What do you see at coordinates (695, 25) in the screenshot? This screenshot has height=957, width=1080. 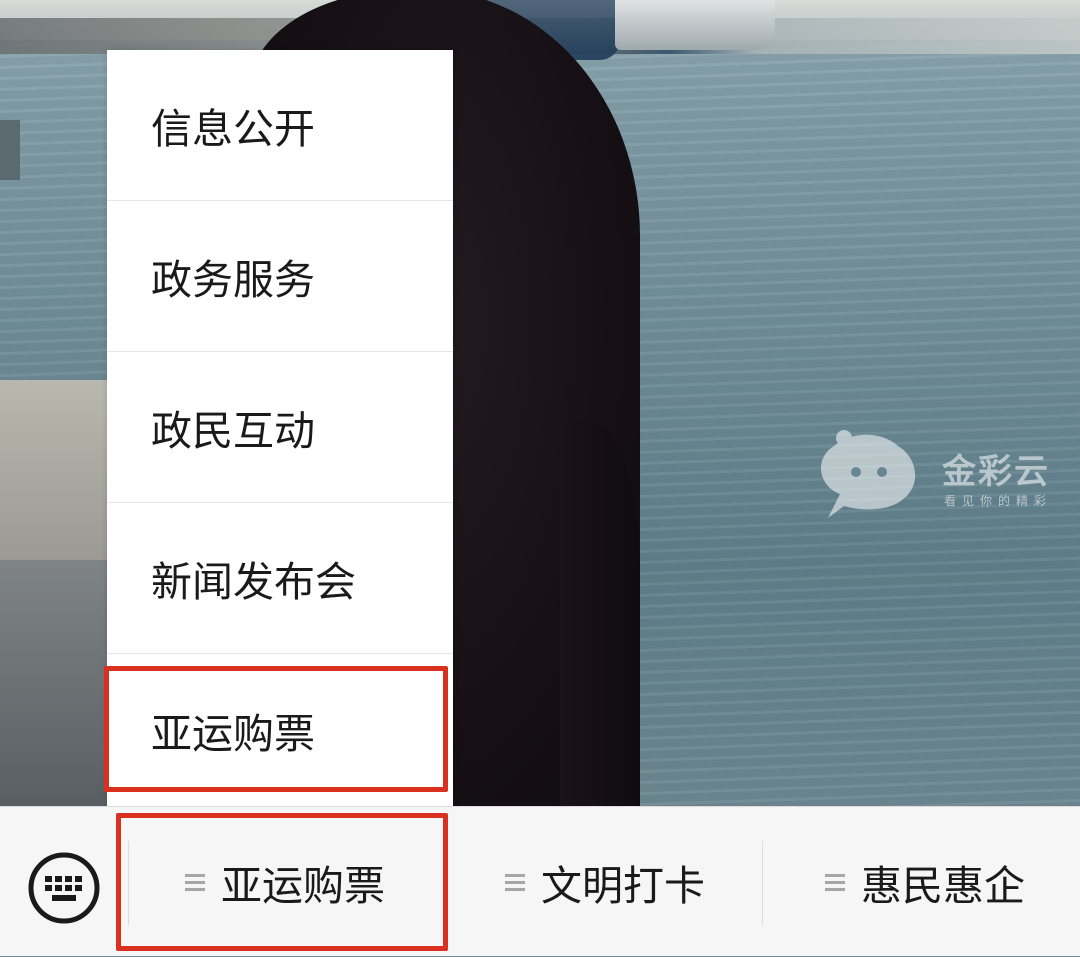 I see `boat` at bounding box center [695, 25].